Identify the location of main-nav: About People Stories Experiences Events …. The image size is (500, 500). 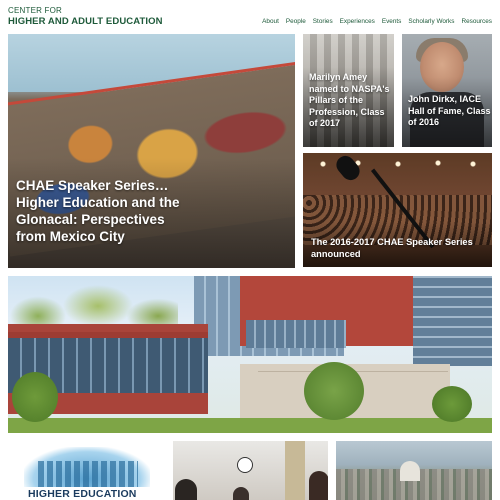
(377, 21).